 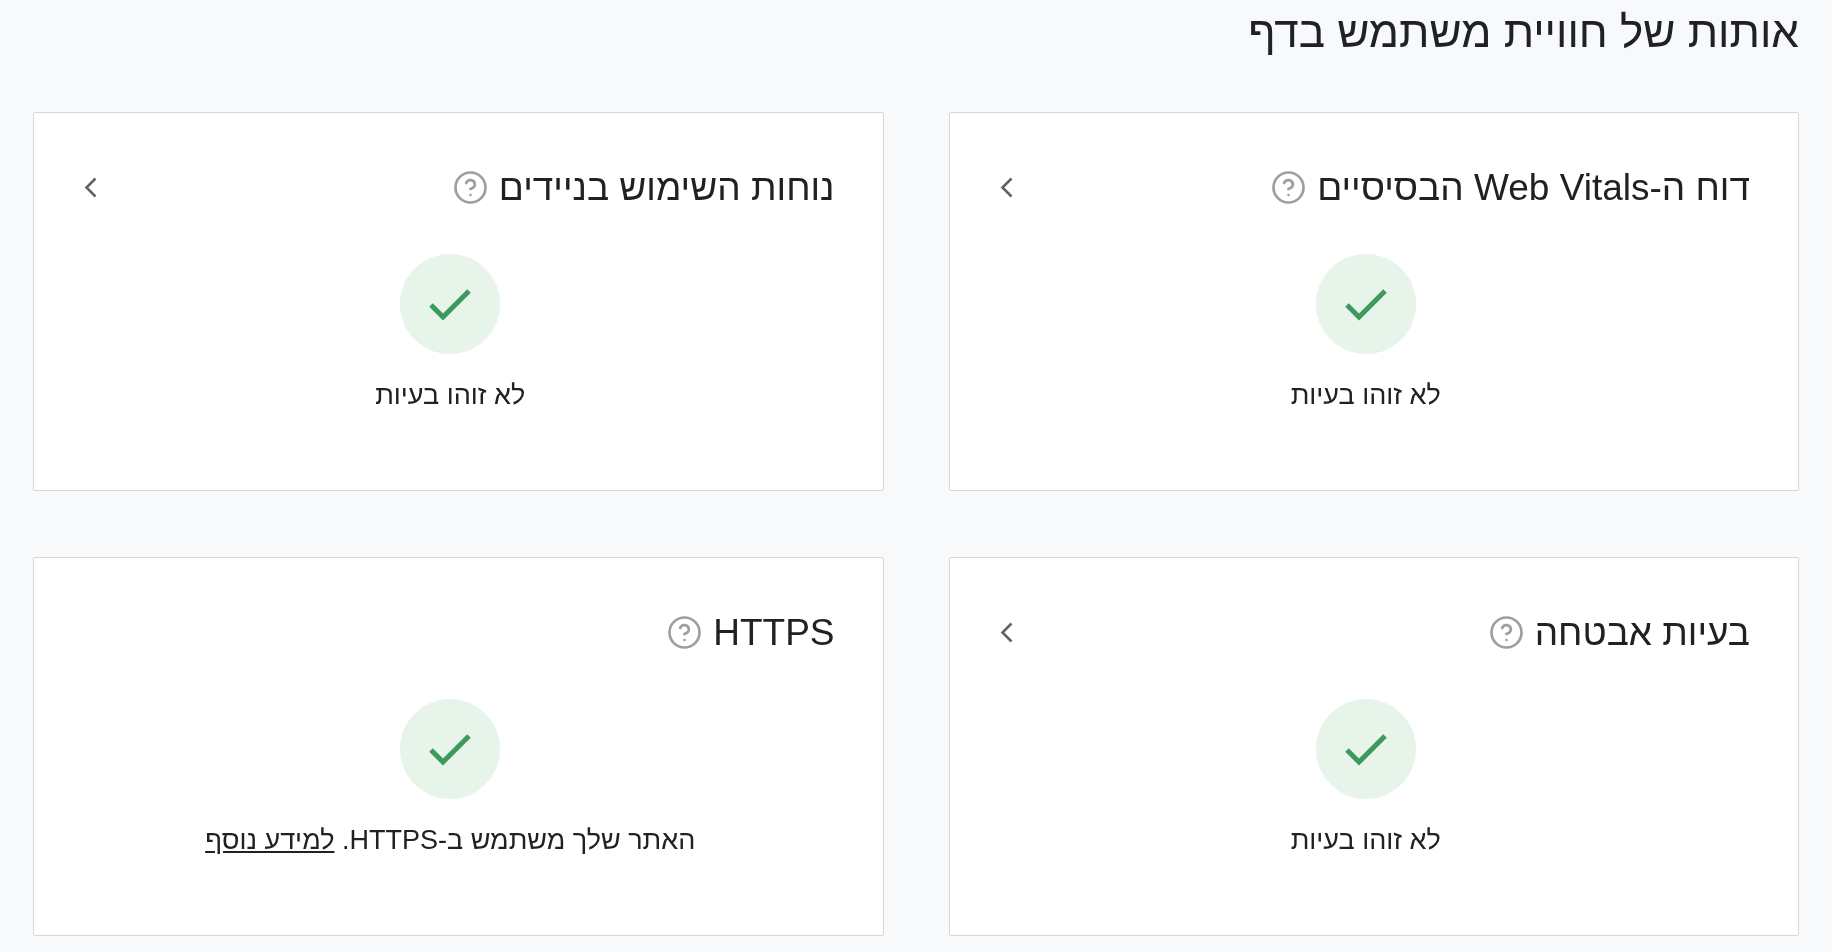 What do you see at coordinates (270, 840) in the screenshot?
I see `learn-more-link: למידע נוסף` at bounding box center [270, 840].